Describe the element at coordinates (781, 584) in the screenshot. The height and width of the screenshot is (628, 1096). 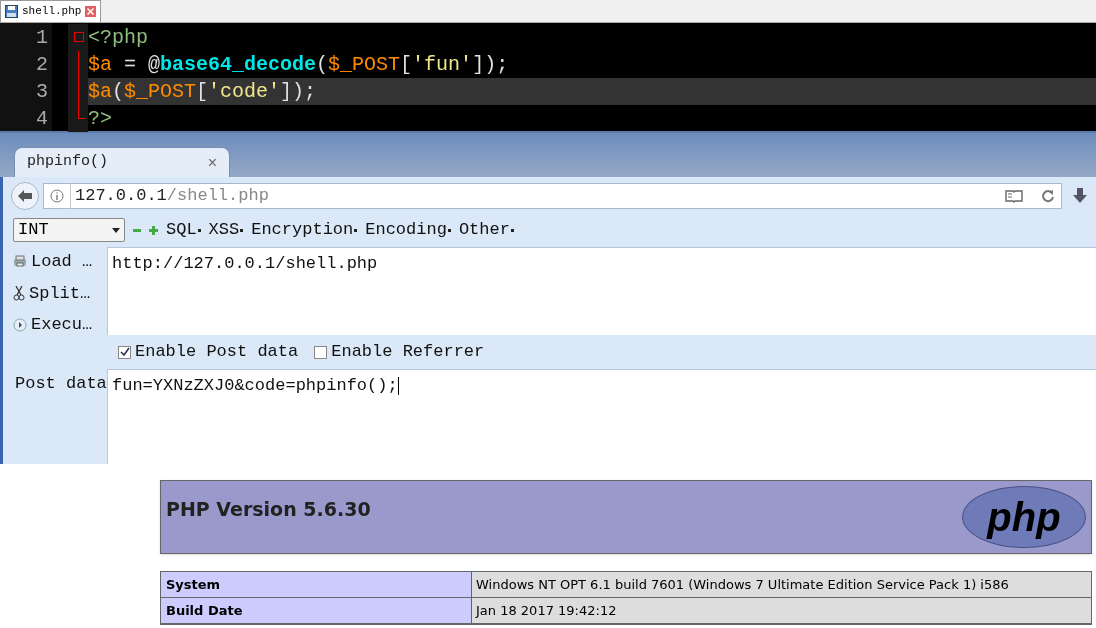
I see `info-value-cell: Windows NT OPT 6.1 build 7601 (Windows 7 Ultimate Edition Service Pack 1) i586` at that location.